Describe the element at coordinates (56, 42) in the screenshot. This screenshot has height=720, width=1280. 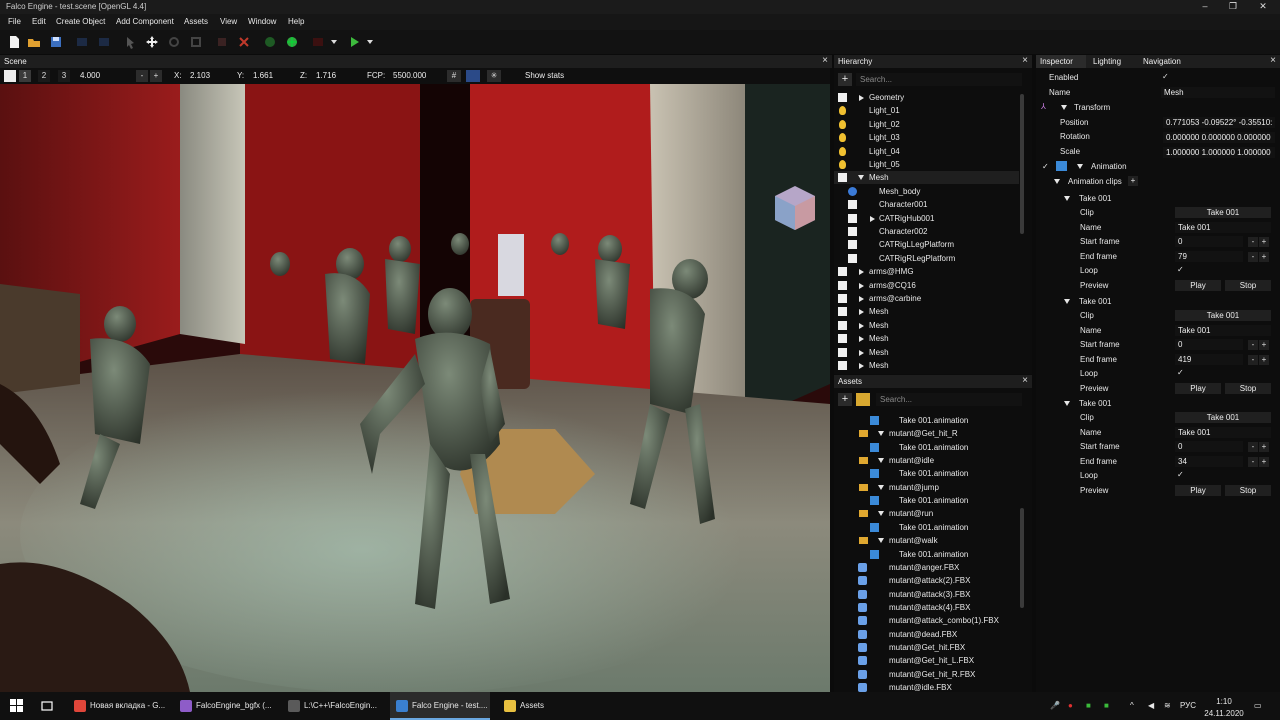
I see `save-icon` at that location.